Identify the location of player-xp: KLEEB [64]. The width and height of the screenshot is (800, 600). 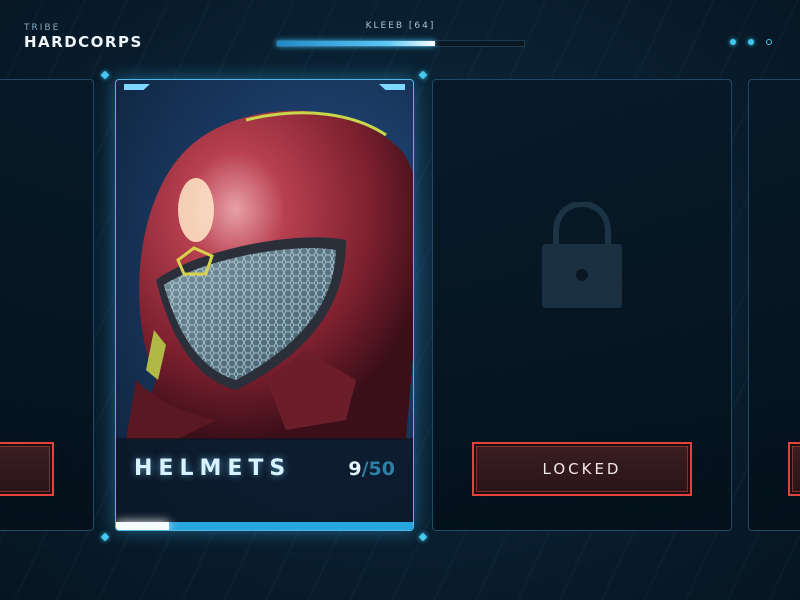
(400, 33).